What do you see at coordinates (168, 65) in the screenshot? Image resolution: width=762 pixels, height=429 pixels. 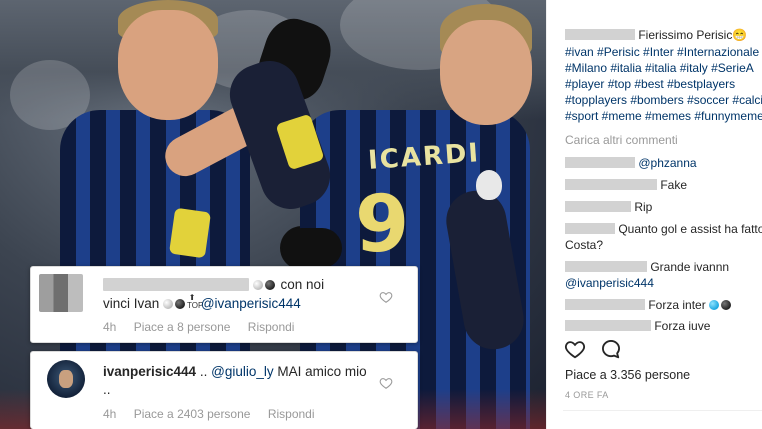 I see `player-left-head` at bounding box center [168, 65].